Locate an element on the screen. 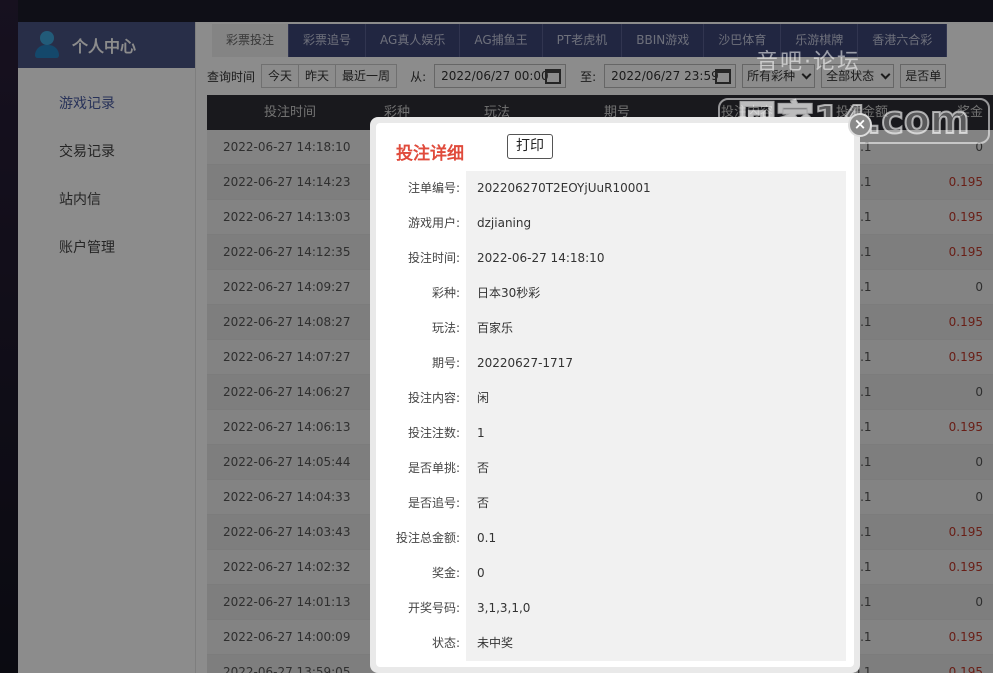 This screenshot has height=673, width=993. close-icon: × is located at coordinates (860, 125).